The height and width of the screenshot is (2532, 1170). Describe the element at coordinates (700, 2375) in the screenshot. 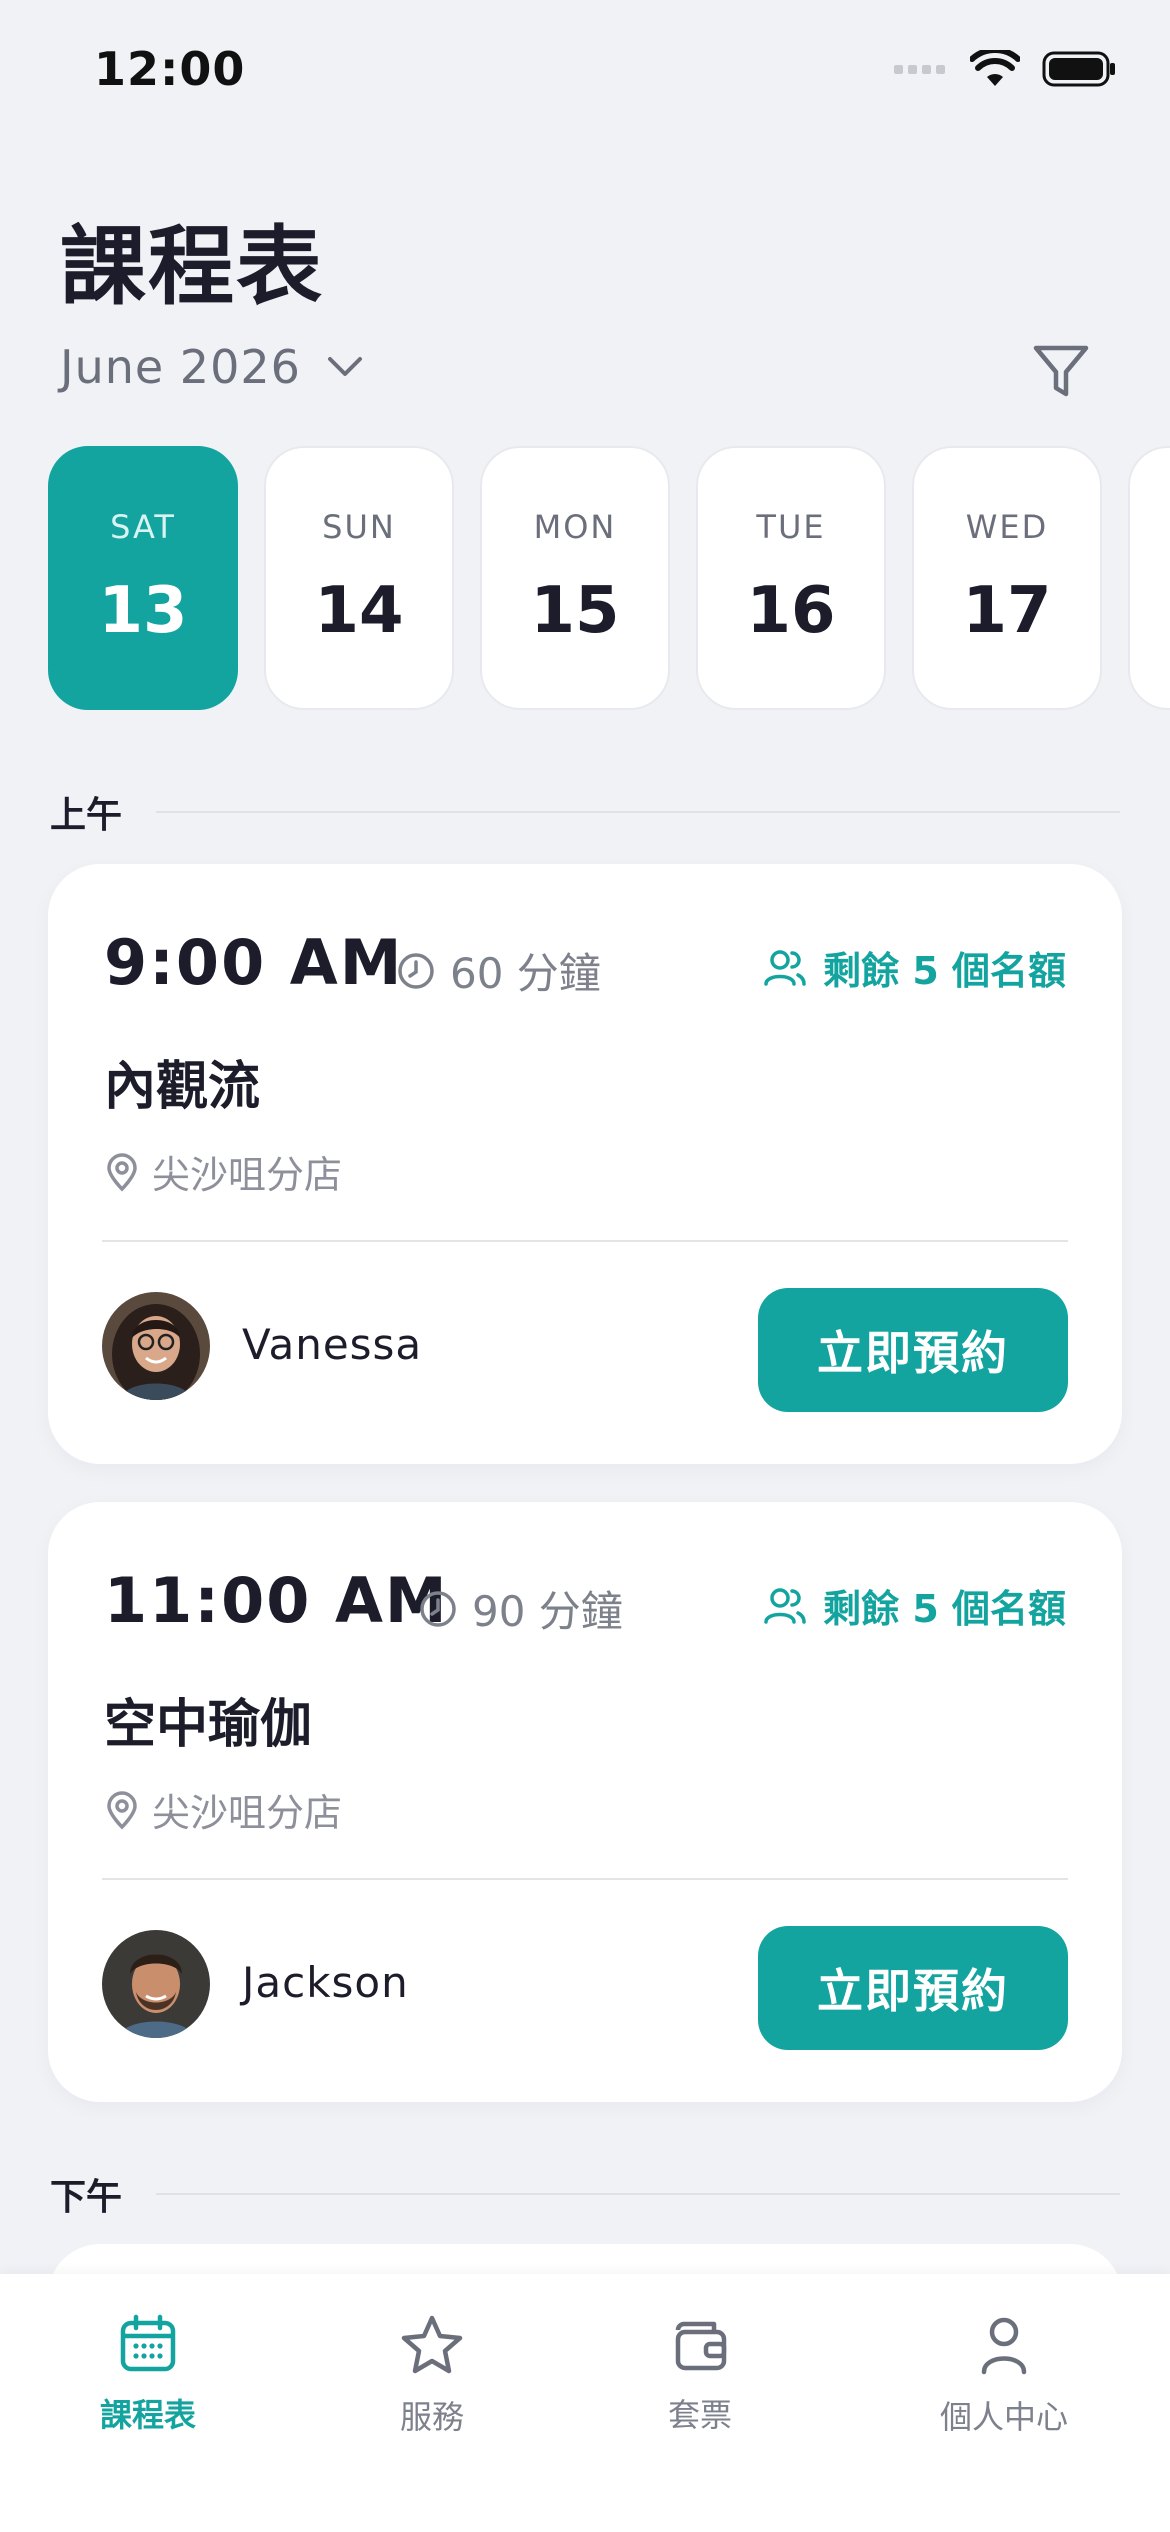

I see `tab-packages: 套票` at that location.